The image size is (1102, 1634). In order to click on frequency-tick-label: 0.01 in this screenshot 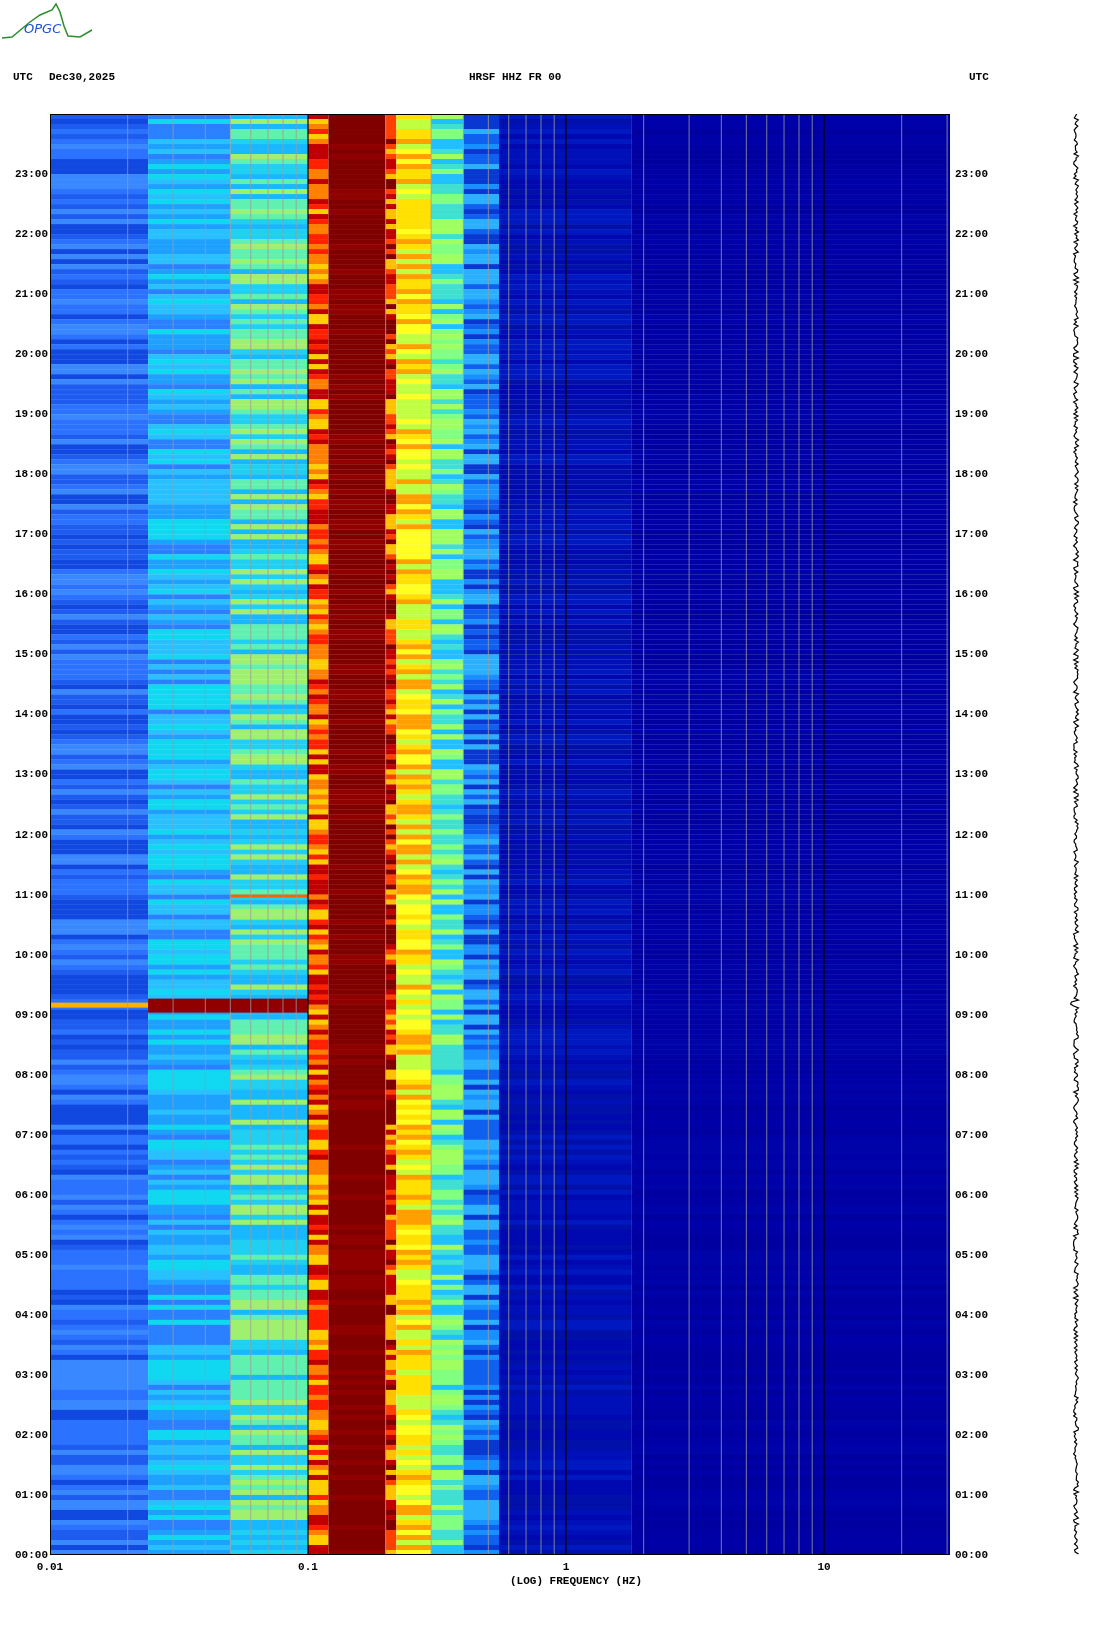, I will do `click(50, 1567)`.